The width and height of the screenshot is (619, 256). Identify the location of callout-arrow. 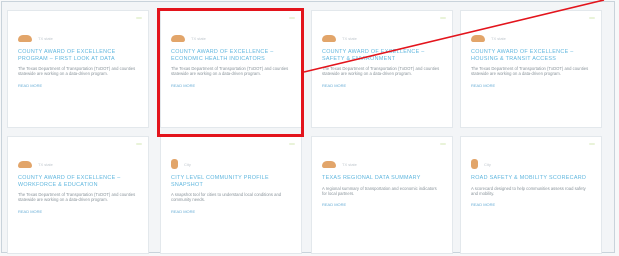
(454, 36).